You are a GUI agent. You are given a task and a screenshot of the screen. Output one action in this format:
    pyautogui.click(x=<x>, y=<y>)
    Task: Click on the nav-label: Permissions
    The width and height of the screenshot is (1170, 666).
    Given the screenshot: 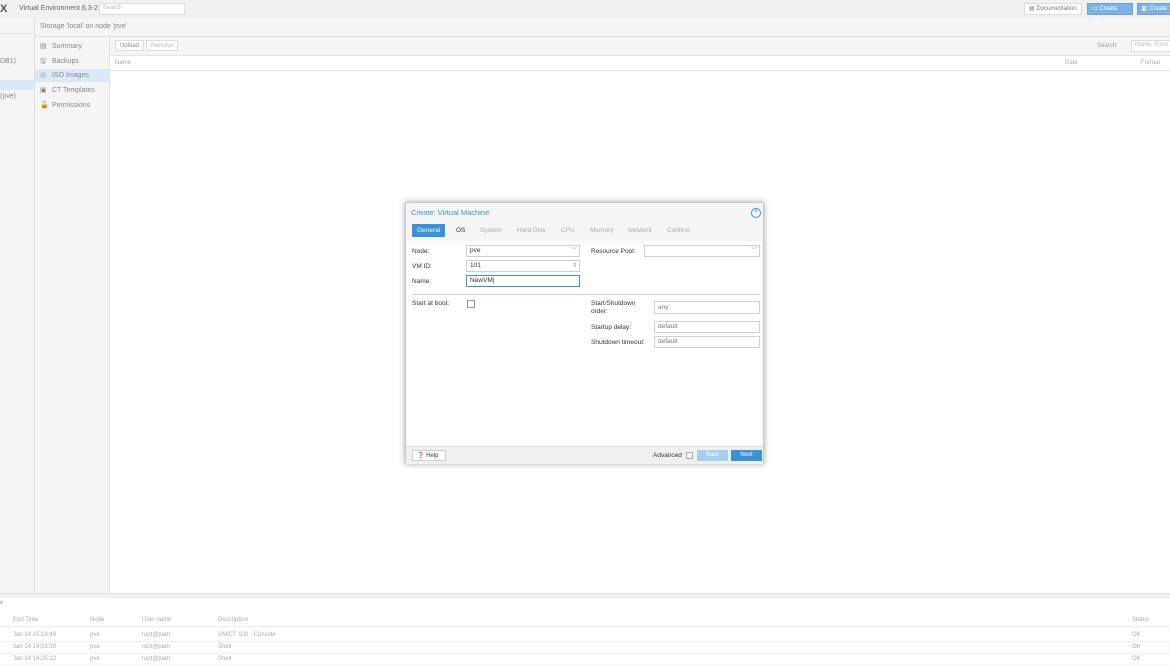 What is the action you would take?
    pyautogui.click(x=71, y=105)
    